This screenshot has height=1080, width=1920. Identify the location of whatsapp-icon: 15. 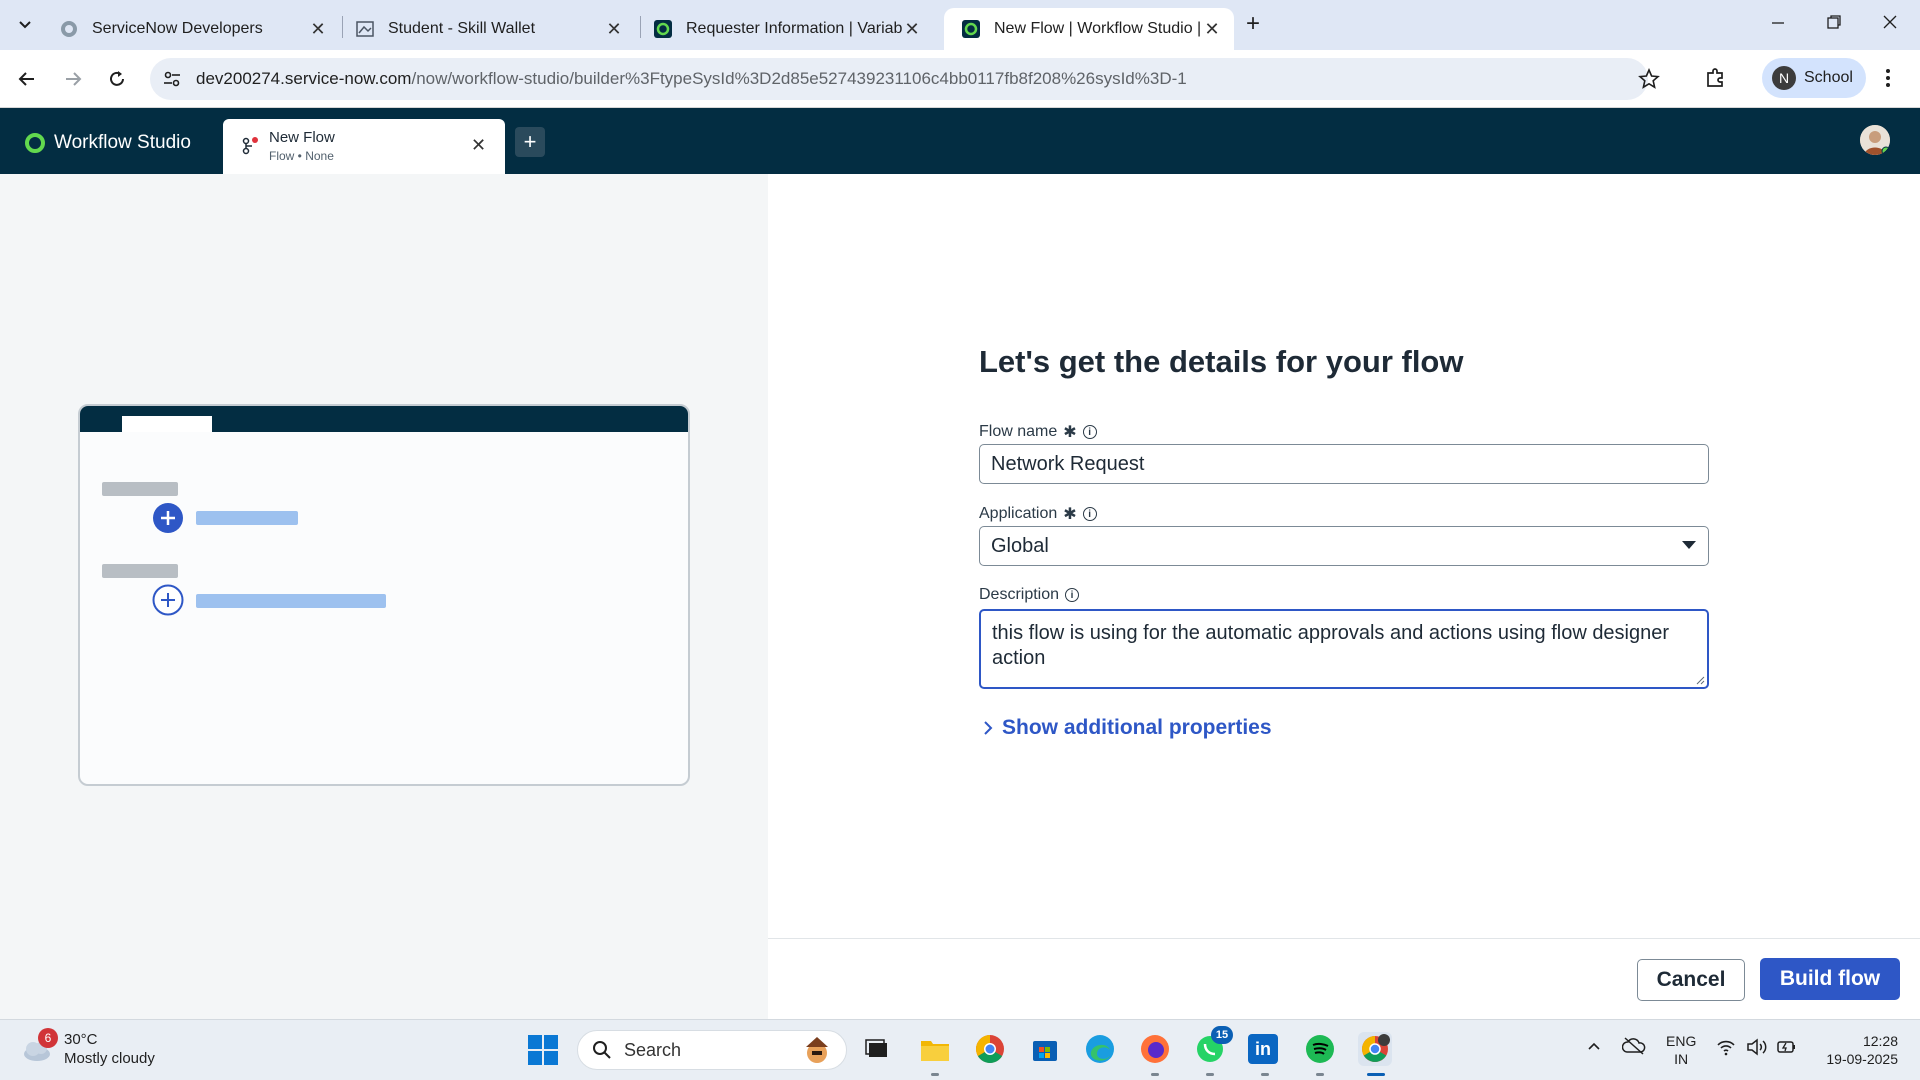
(1213, 1046).